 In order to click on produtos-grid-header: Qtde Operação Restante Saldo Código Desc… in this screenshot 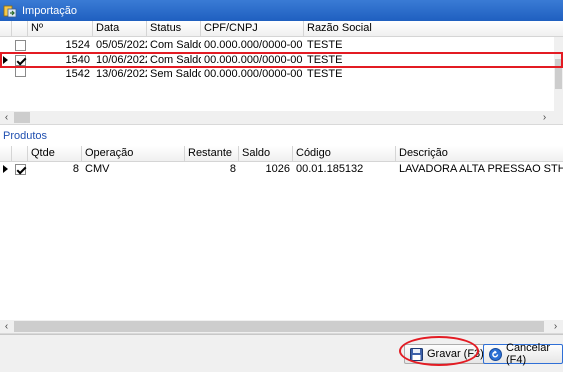, I will do `click(281, 154)`.